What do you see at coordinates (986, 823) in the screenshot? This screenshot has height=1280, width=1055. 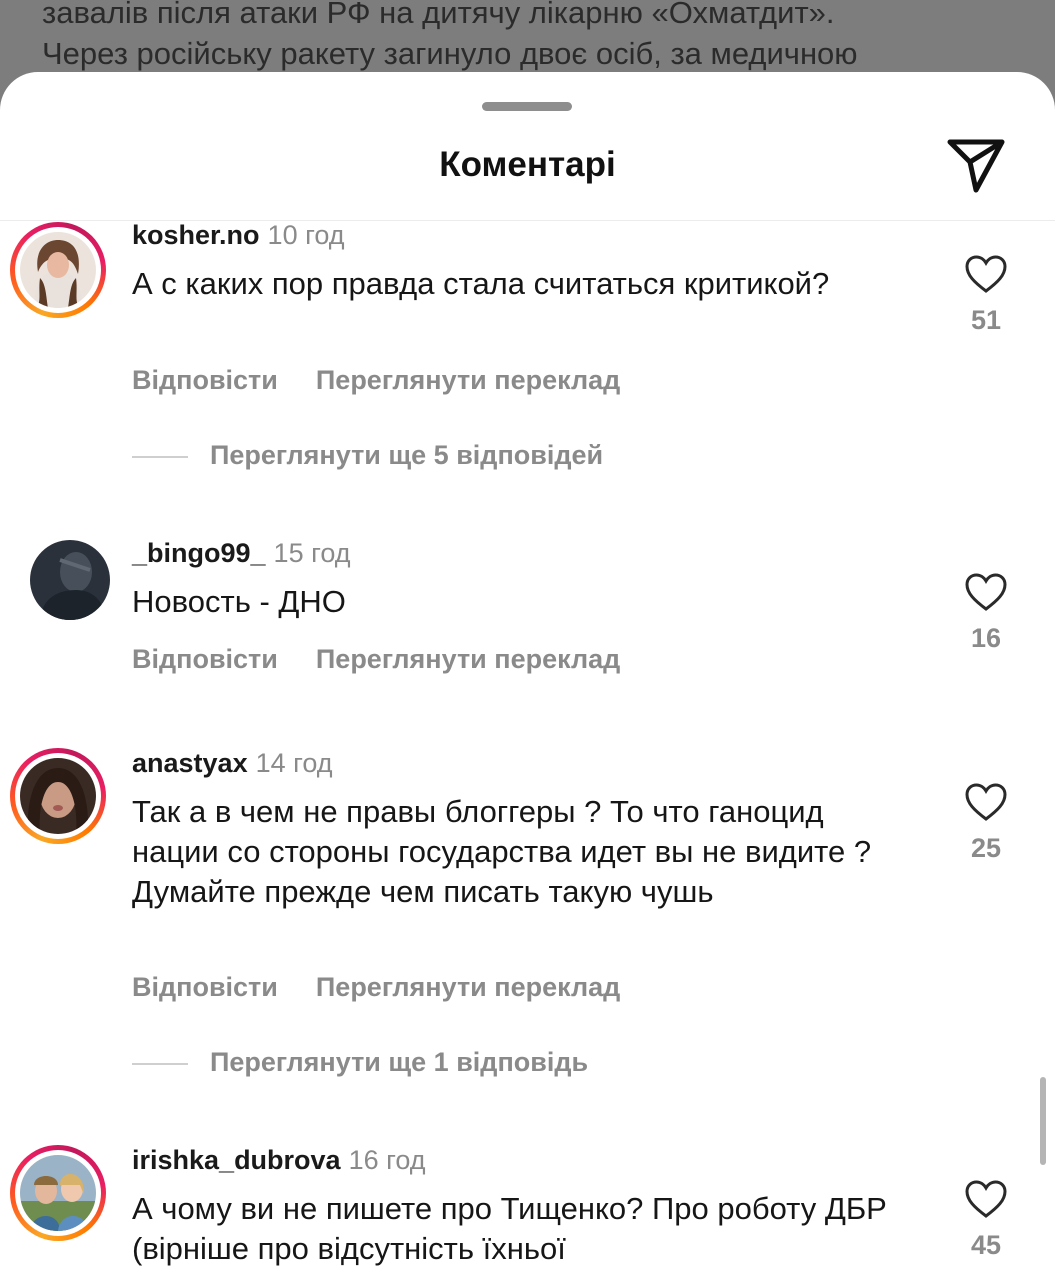 I see `like-button: 25` at bounding box center [986, 823].